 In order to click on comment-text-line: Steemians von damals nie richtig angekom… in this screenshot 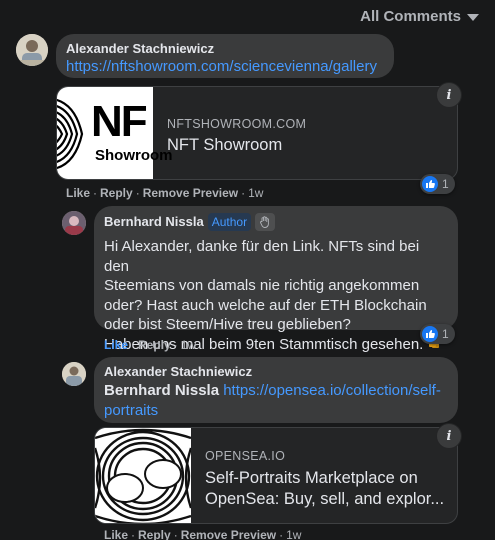, I will do `click(262, 285)`.